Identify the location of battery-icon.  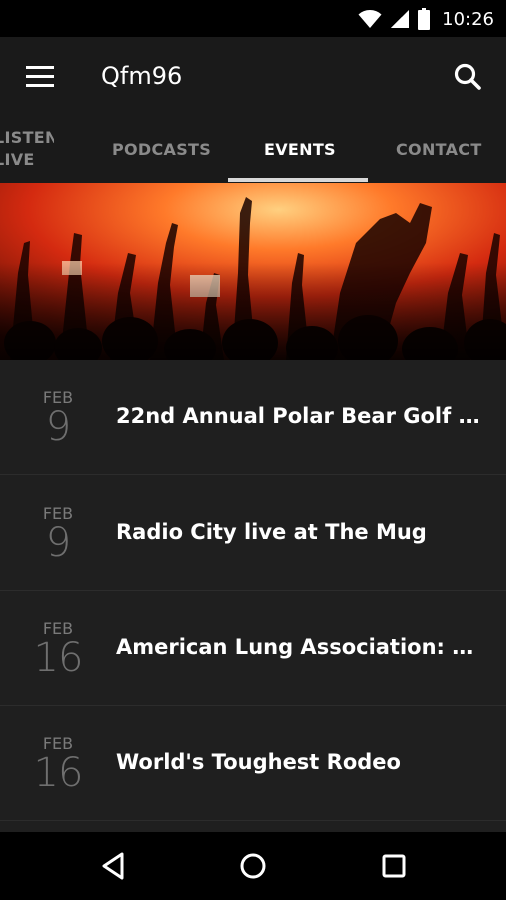
(424, 19).